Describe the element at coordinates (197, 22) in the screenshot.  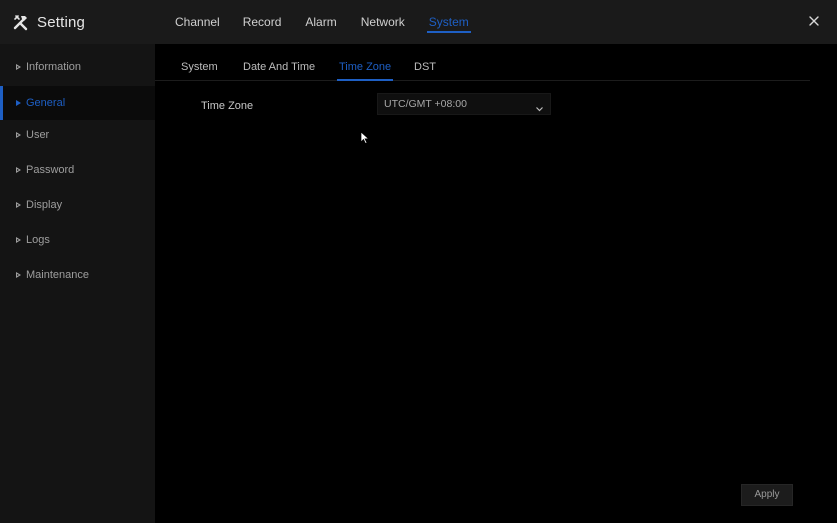
I see `tab-channel: Channel` at that location.